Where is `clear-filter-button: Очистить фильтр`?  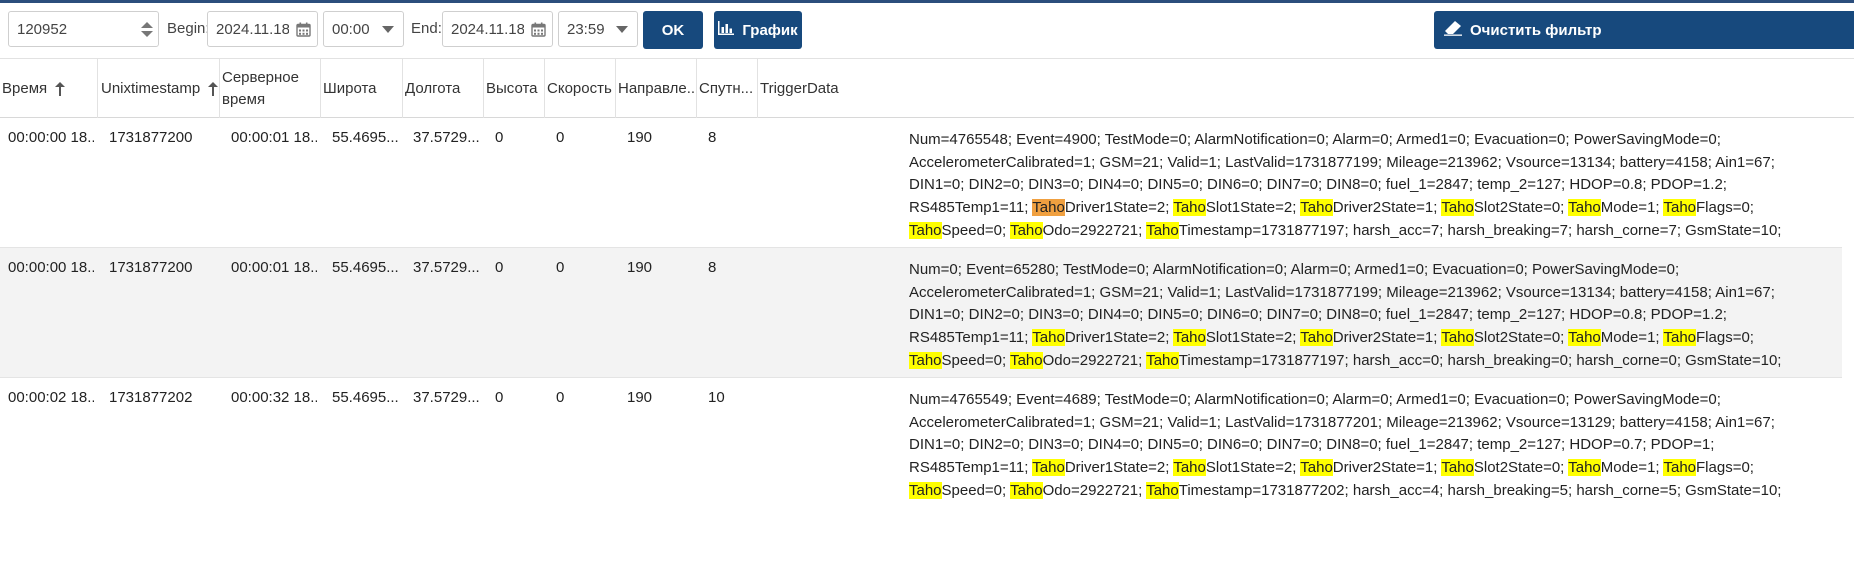 clear-filter-button: Очистить фильтр is located at coordinates (1644, 30).